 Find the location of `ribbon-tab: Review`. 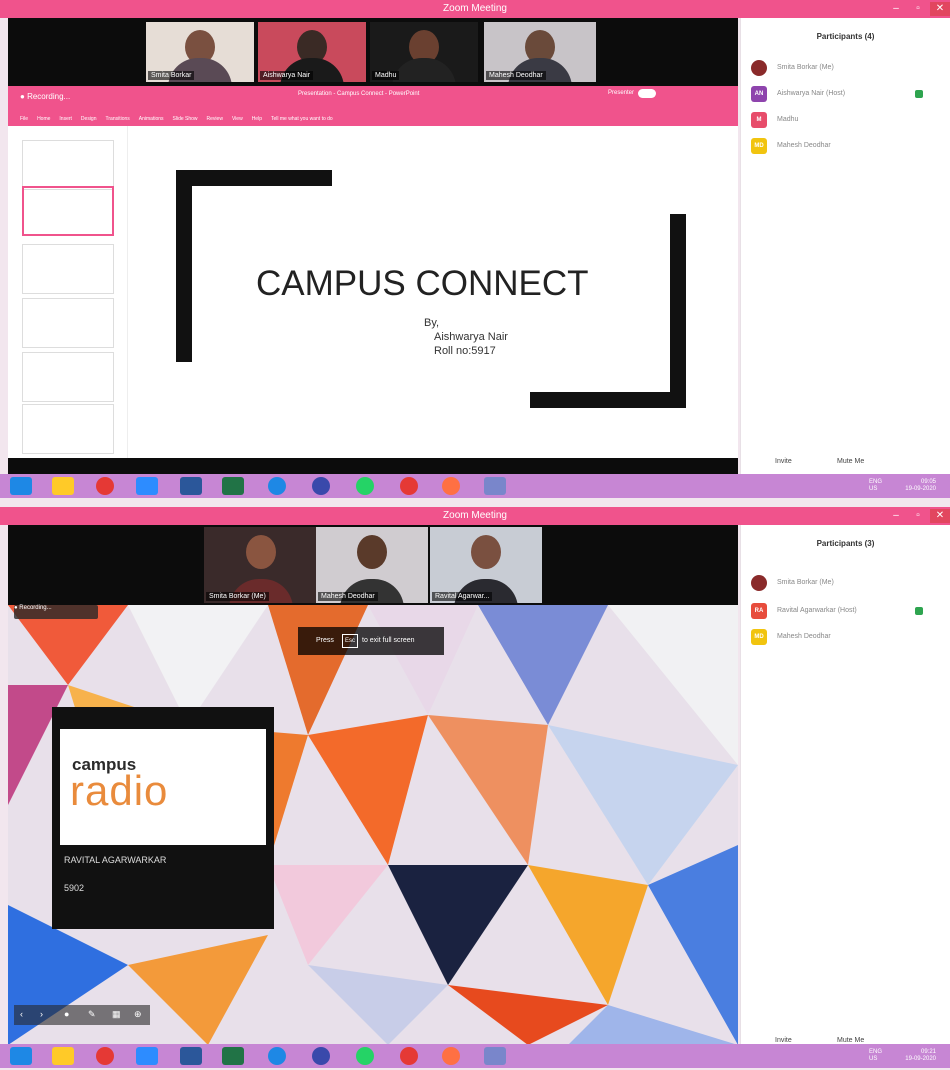

ribbon-tab: Review is located at coordinates (215, 119).